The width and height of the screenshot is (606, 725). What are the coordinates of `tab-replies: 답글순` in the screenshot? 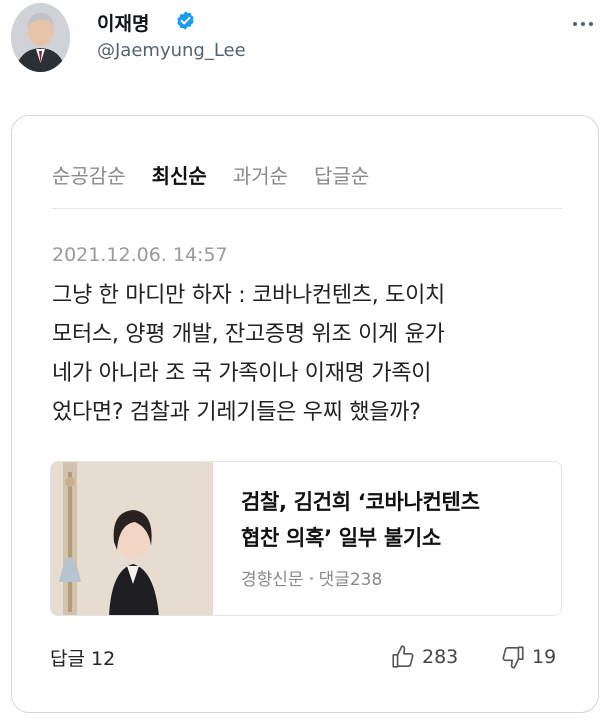 It's located at (341, 175).